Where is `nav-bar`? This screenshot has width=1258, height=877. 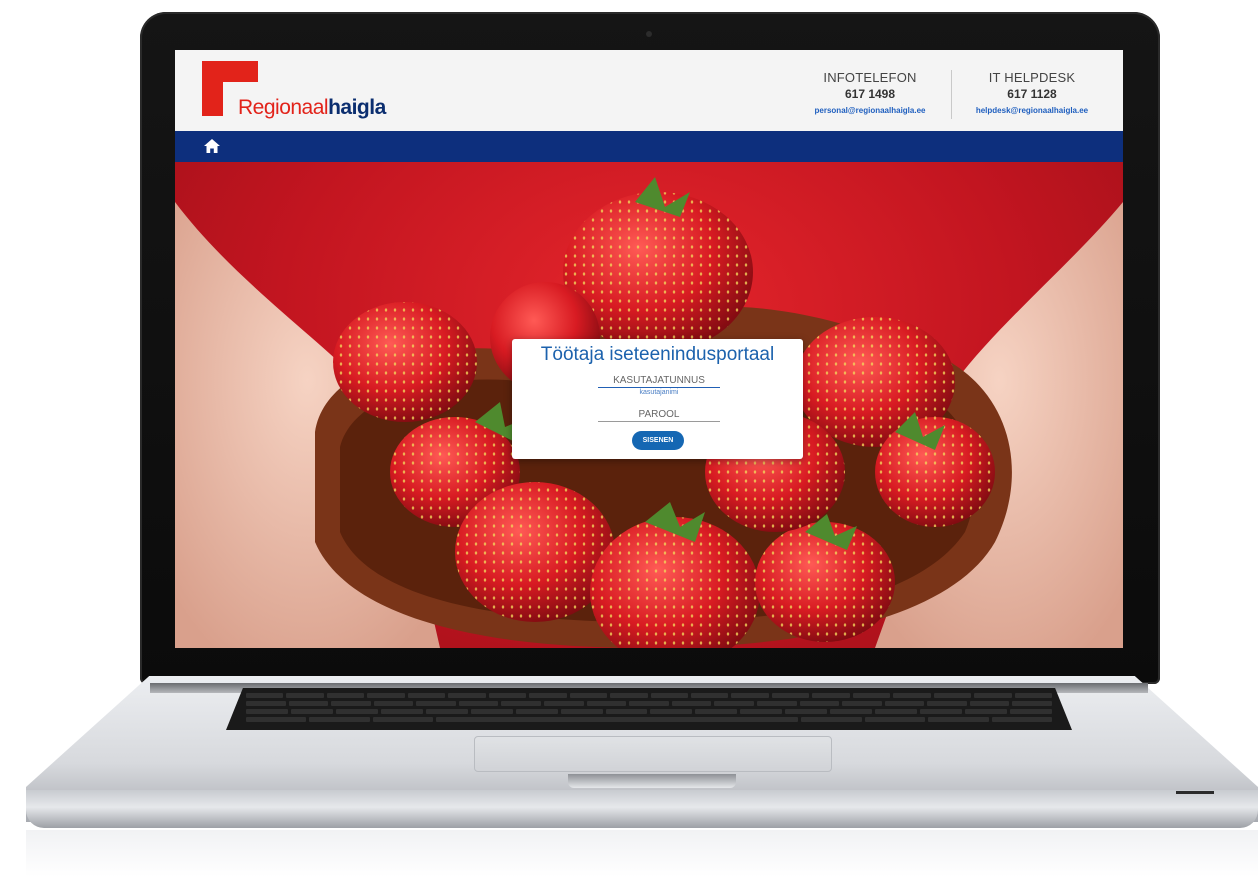
nav-bar is located at coordinates (649, 146).